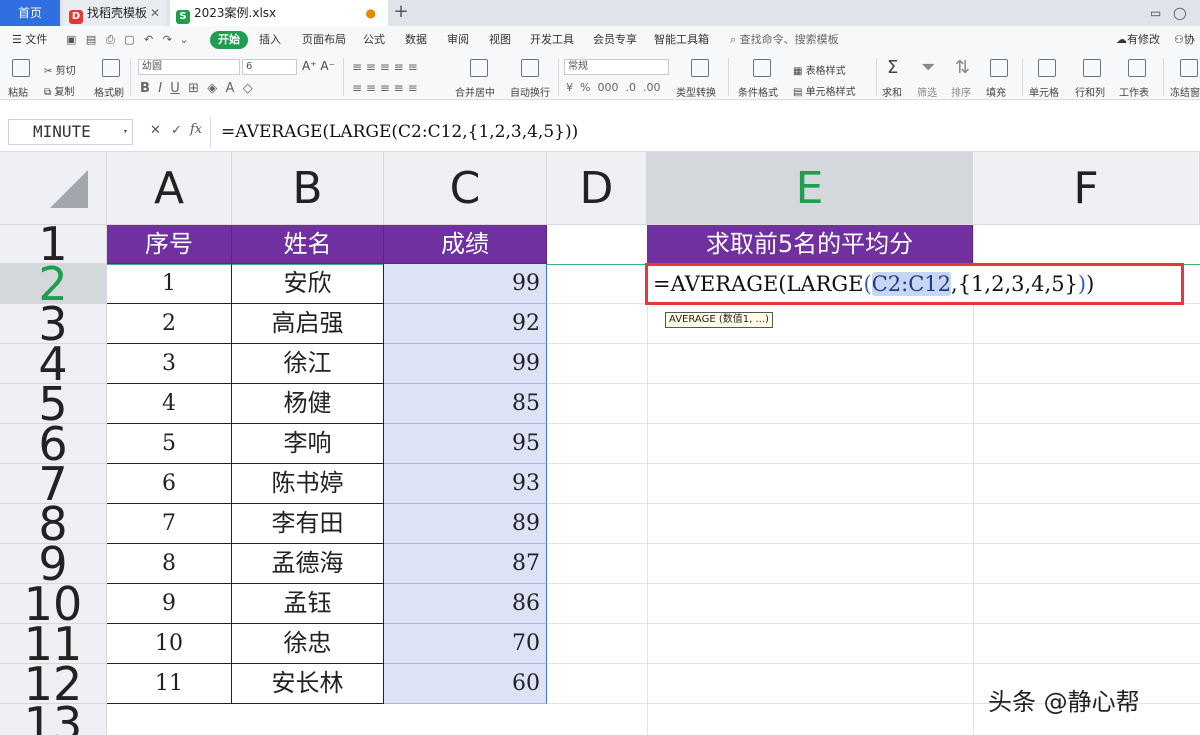 The image size is (1200, 735). I want to click on close-icon: ✕, so click(155, 13).